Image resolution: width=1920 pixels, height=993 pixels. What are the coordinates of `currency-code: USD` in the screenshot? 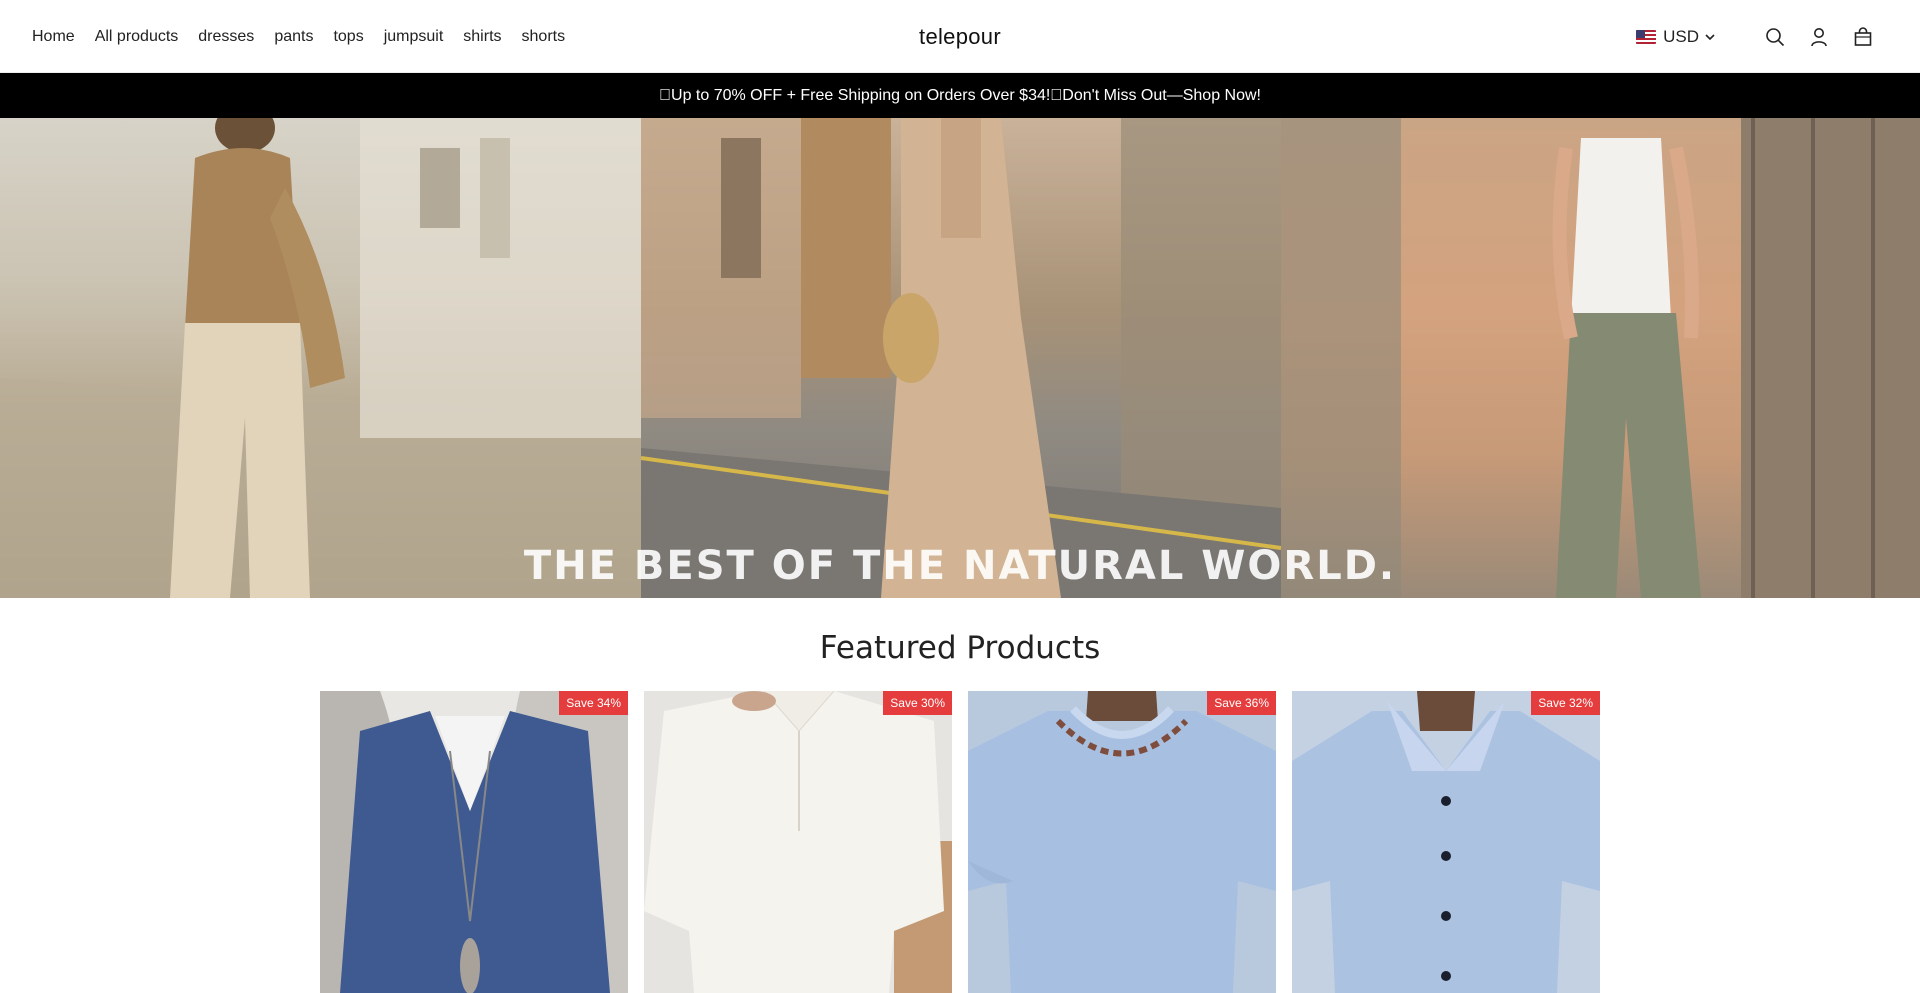 It's located at (1681, 36).